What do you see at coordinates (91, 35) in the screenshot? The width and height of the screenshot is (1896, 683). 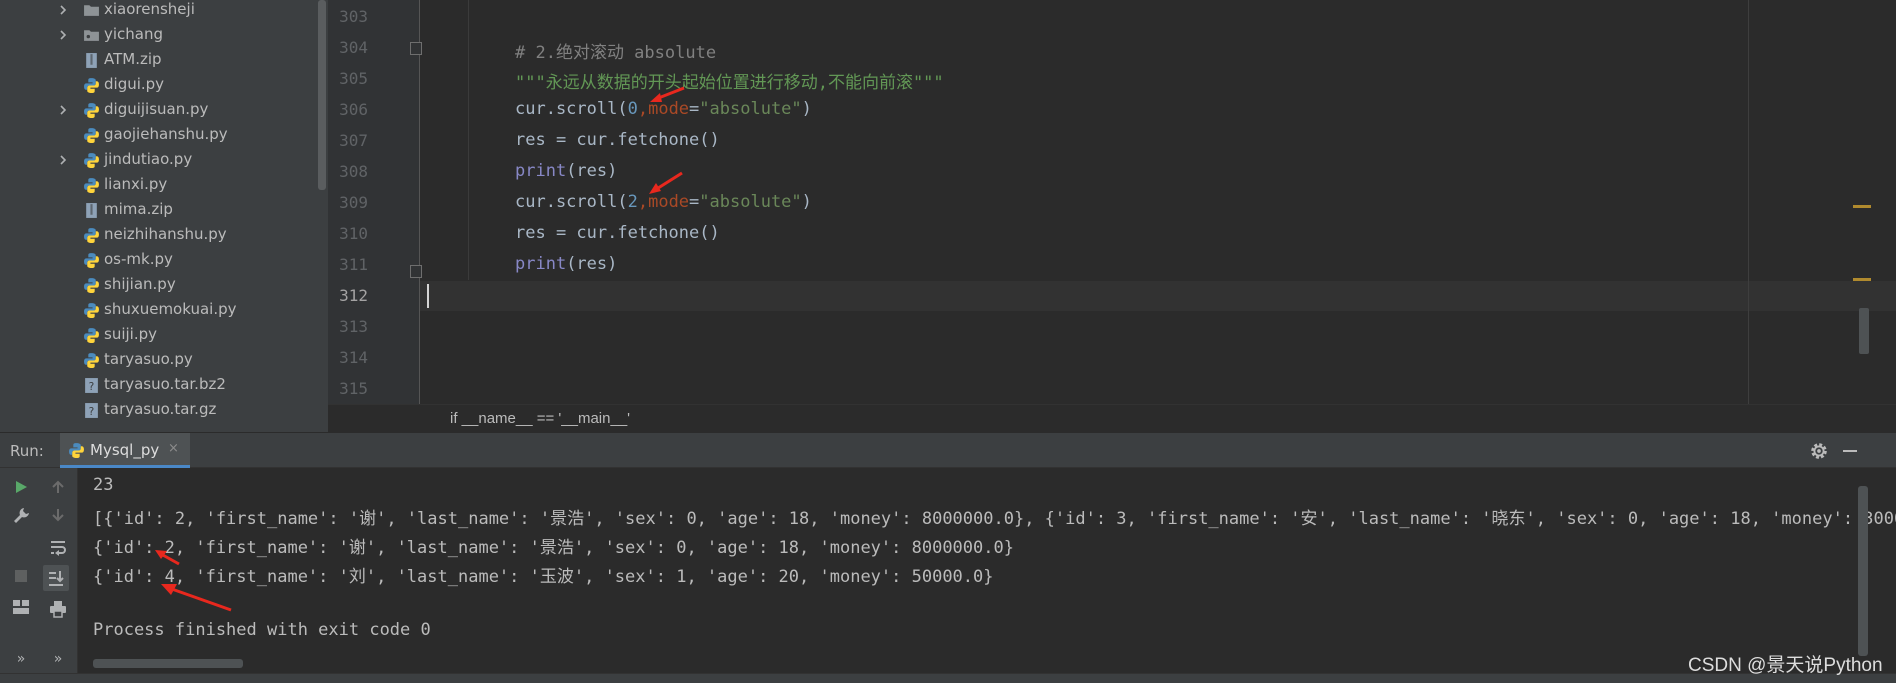 I see `package-folder-icon` at bounding box center [91, 35].